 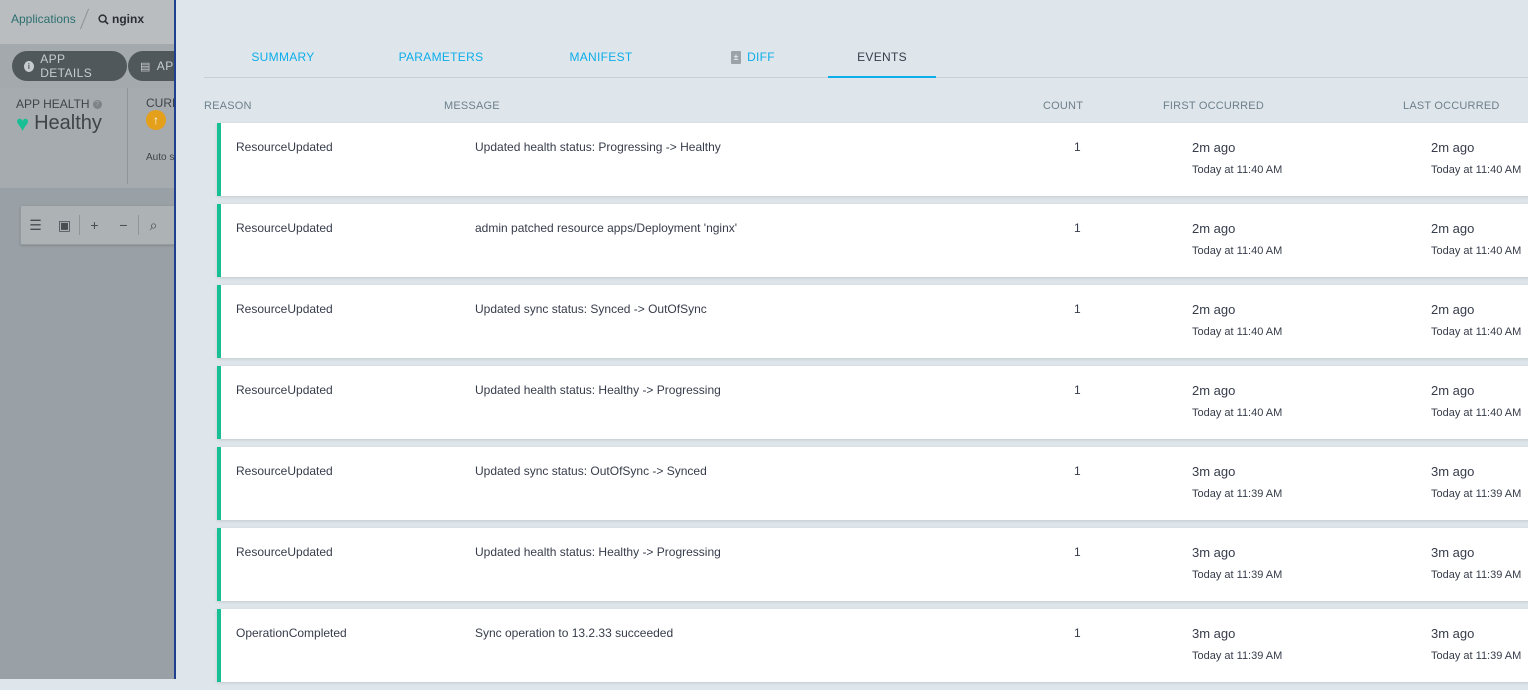 What do you see at coordinates (53, 104) in the screenshot?
I see `app-health-label-text: APP HEALTH` at bounding box center [53, 104].